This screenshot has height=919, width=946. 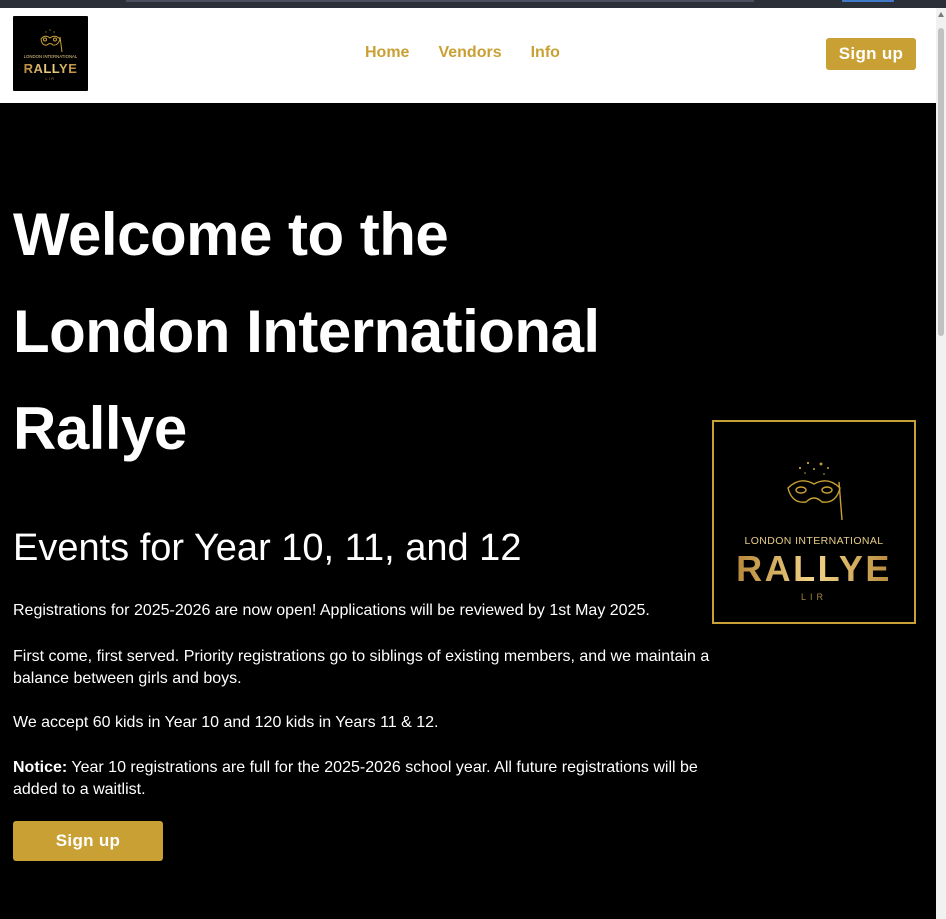 I want to click on logo-line3: LIR, so click(x=51, y=79).